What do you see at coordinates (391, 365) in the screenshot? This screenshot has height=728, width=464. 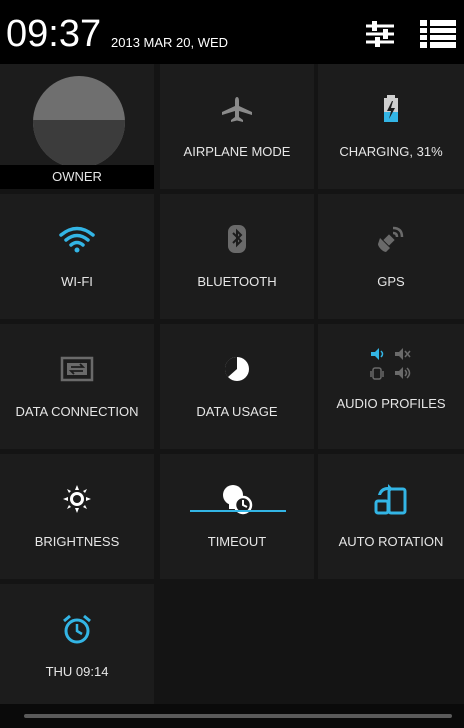 I see `audio-profiles-icon` at bounding box center [391, 365].